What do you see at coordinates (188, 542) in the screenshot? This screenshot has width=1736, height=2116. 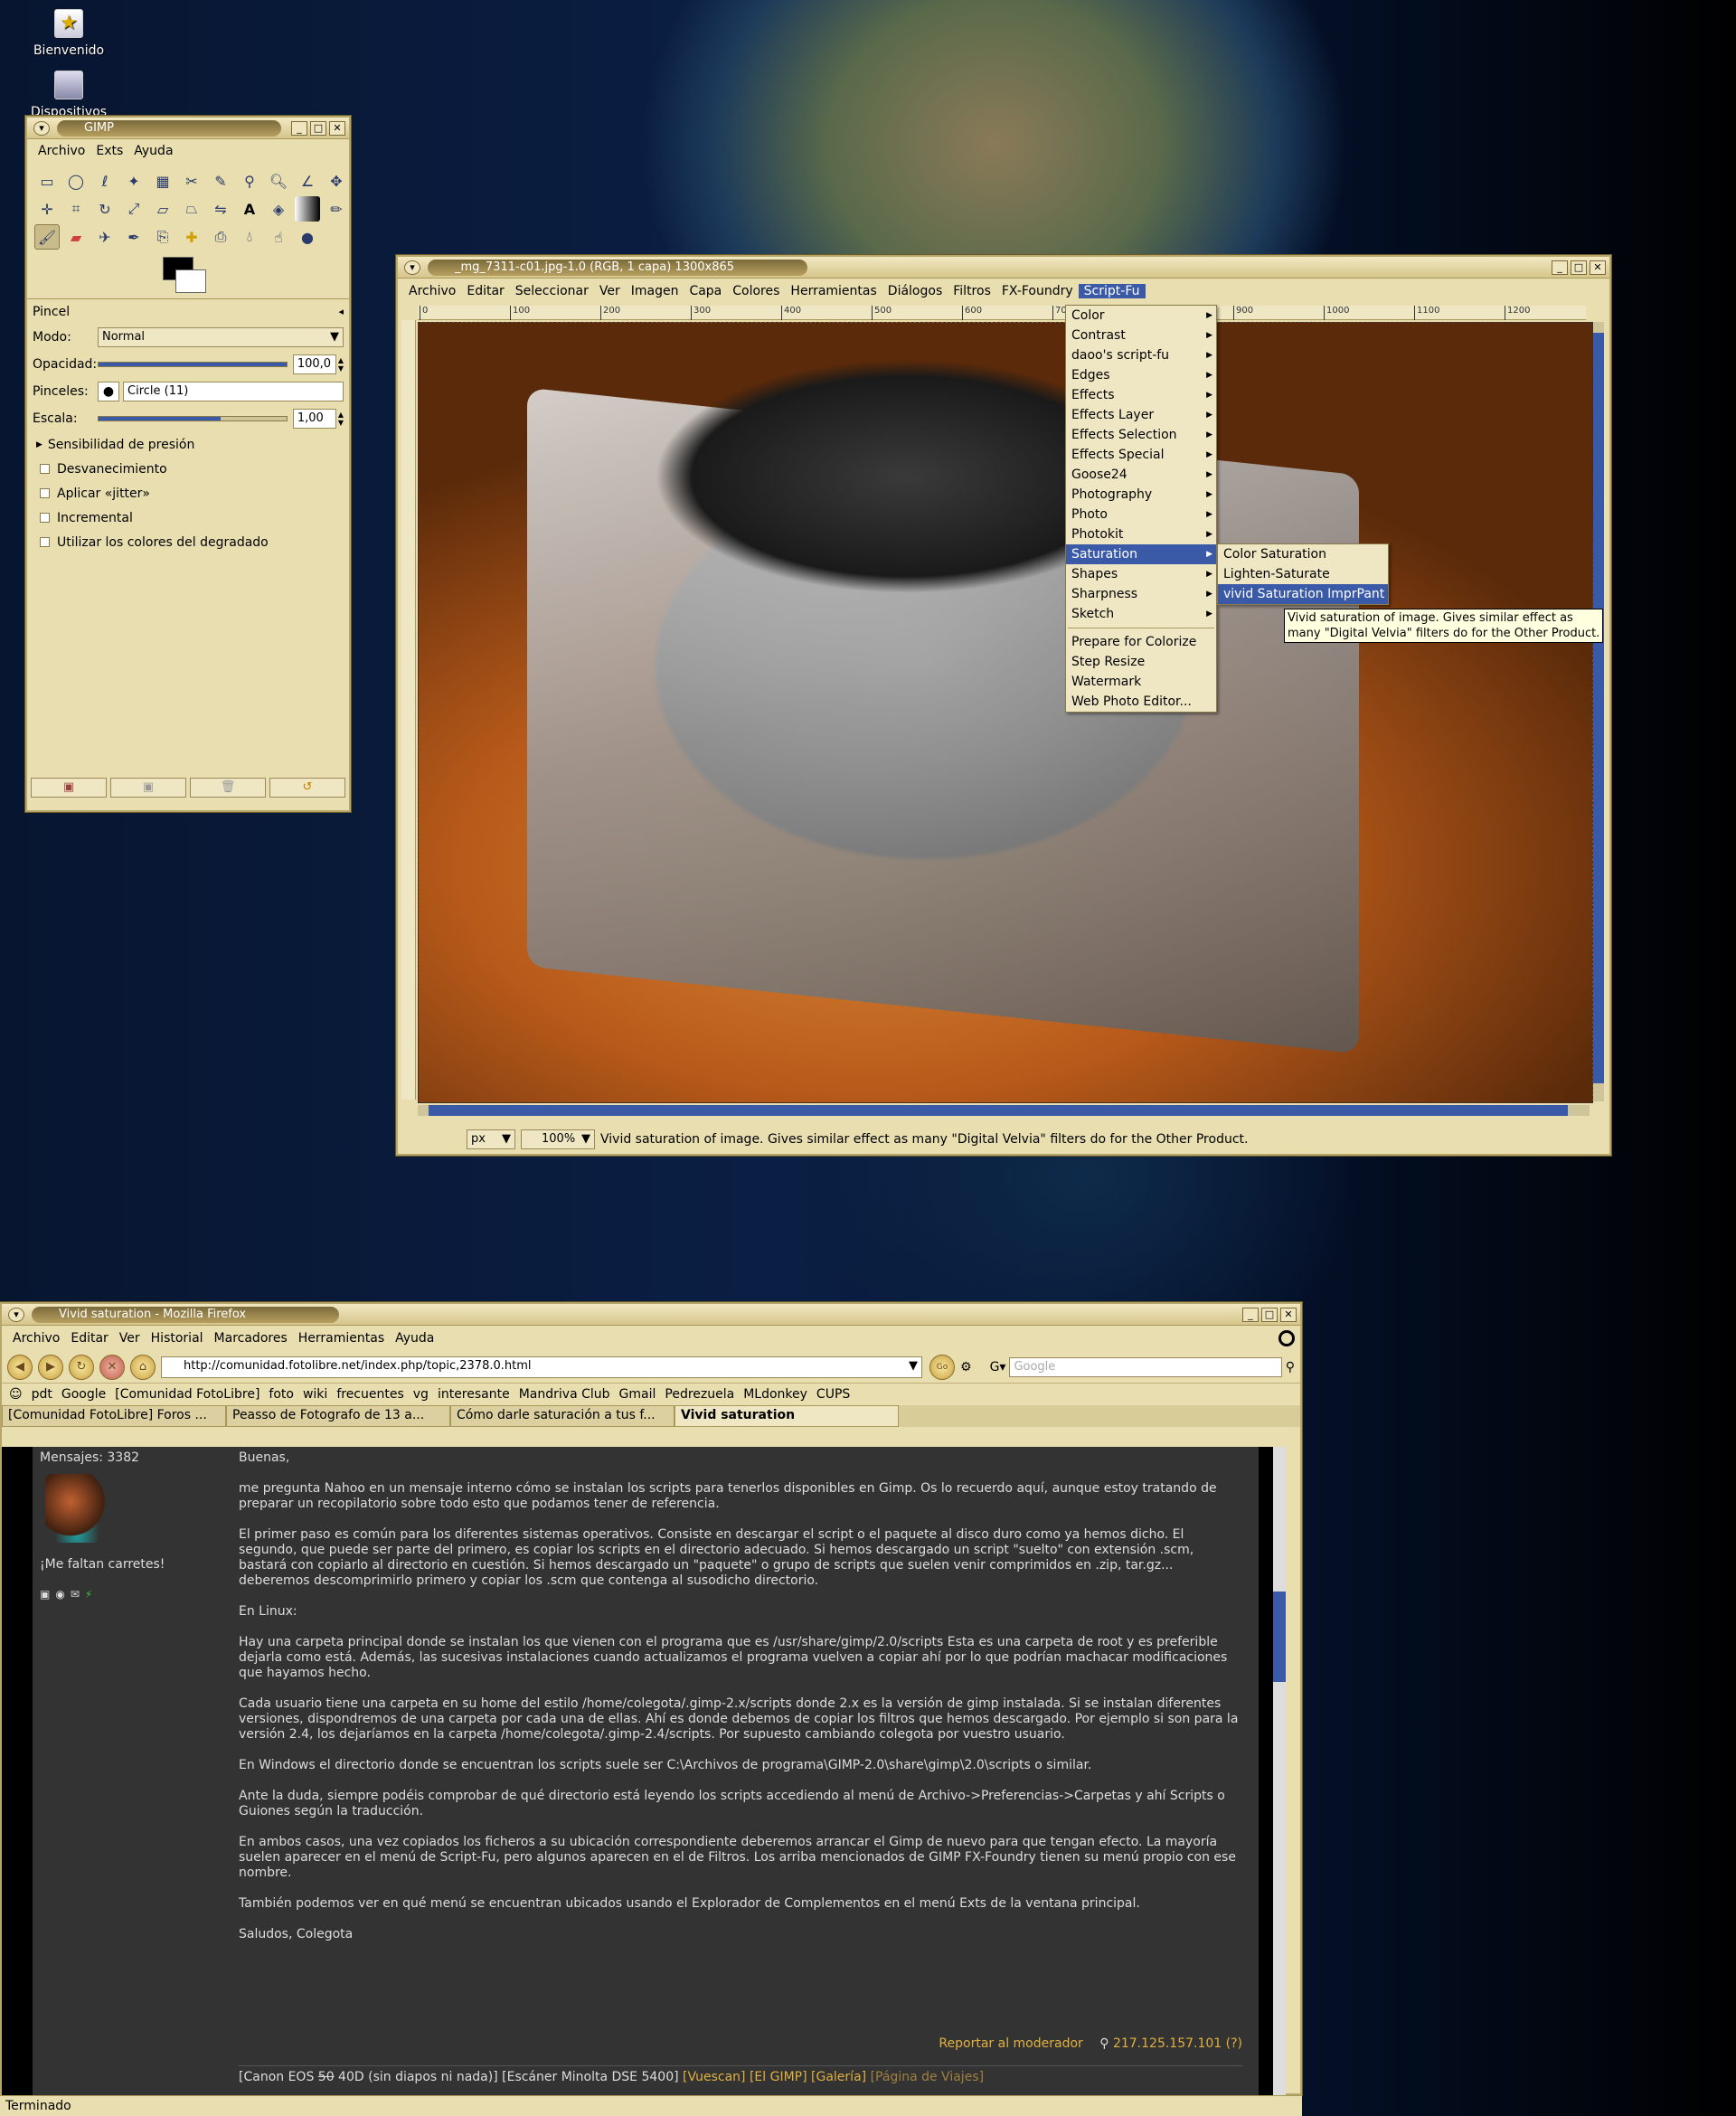 I see `checkbox-gradient-colors: Utilizar los colores del degradado` at bounding box center [188, 542].